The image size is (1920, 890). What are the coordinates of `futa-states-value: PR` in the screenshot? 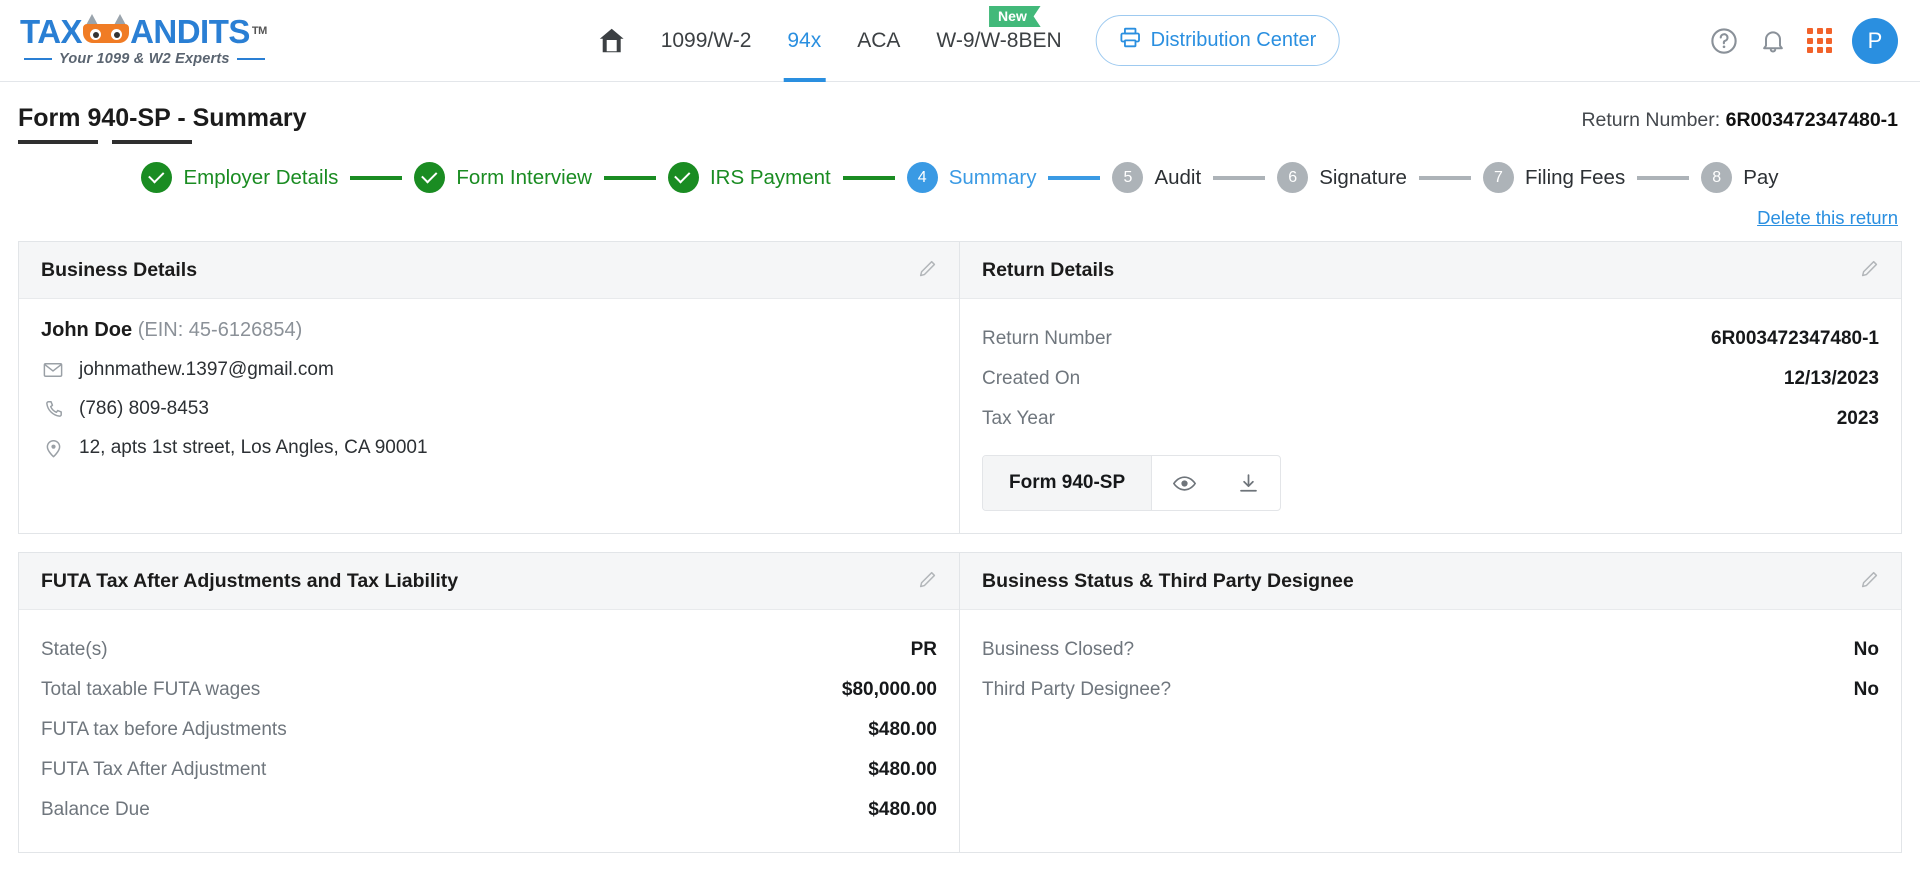 It's located at (923, 649).